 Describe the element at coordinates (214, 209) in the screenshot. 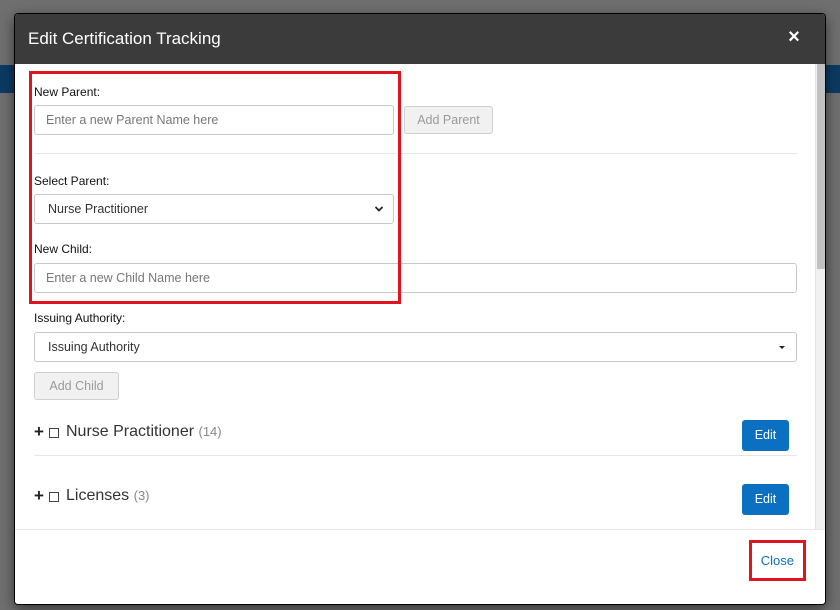

I see `select-parent-dropdown: Nurse Practitioner` at that location.